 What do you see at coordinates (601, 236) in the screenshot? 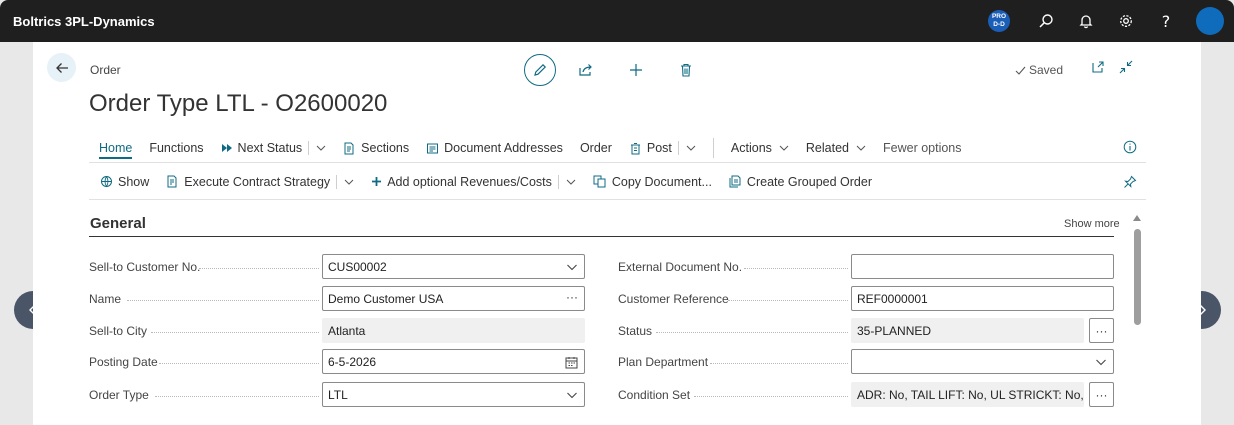
I see `section-divider` at bounding box center [601, 236].